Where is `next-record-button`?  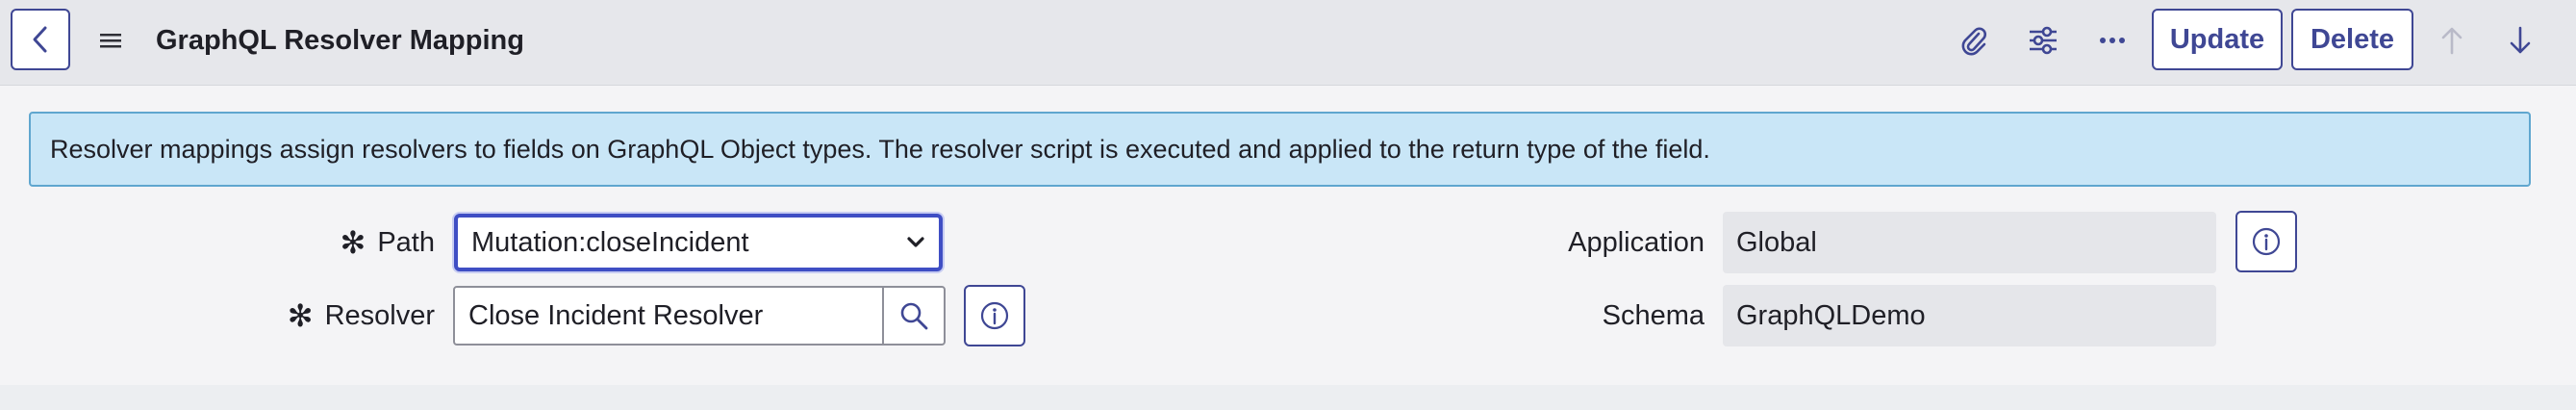 next-record-button is located at coordinates (2520, 40).